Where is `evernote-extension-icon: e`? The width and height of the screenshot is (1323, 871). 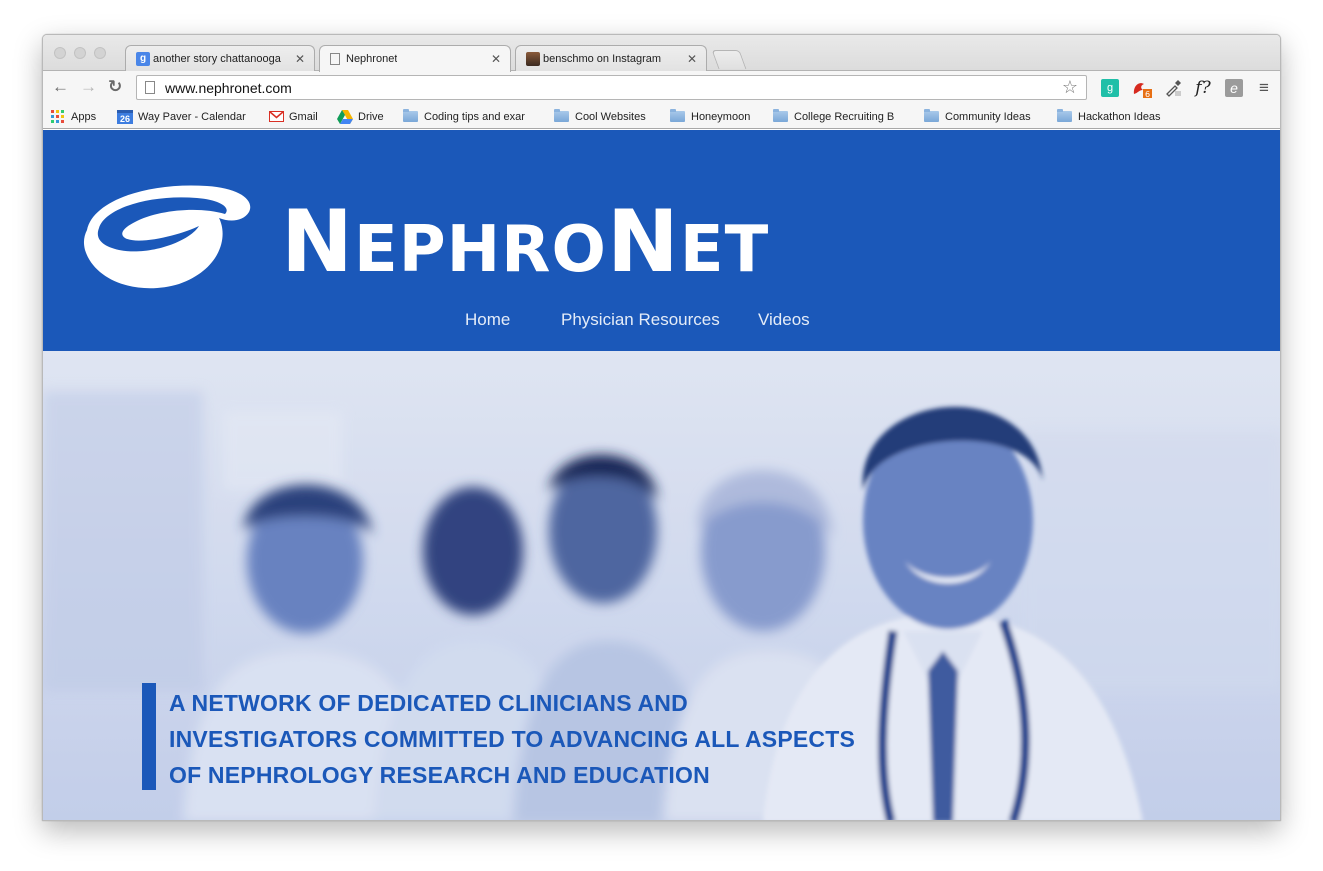 evernote-extension-icon: e is located at coordinates (1234, 88).